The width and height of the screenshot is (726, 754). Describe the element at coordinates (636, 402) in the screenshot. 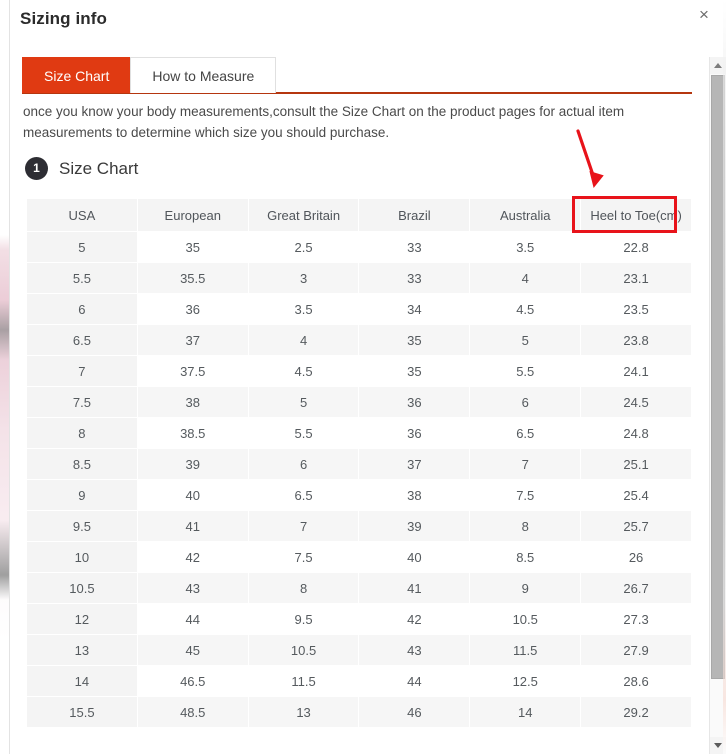

I see `table-cell: 24.5` at that location.